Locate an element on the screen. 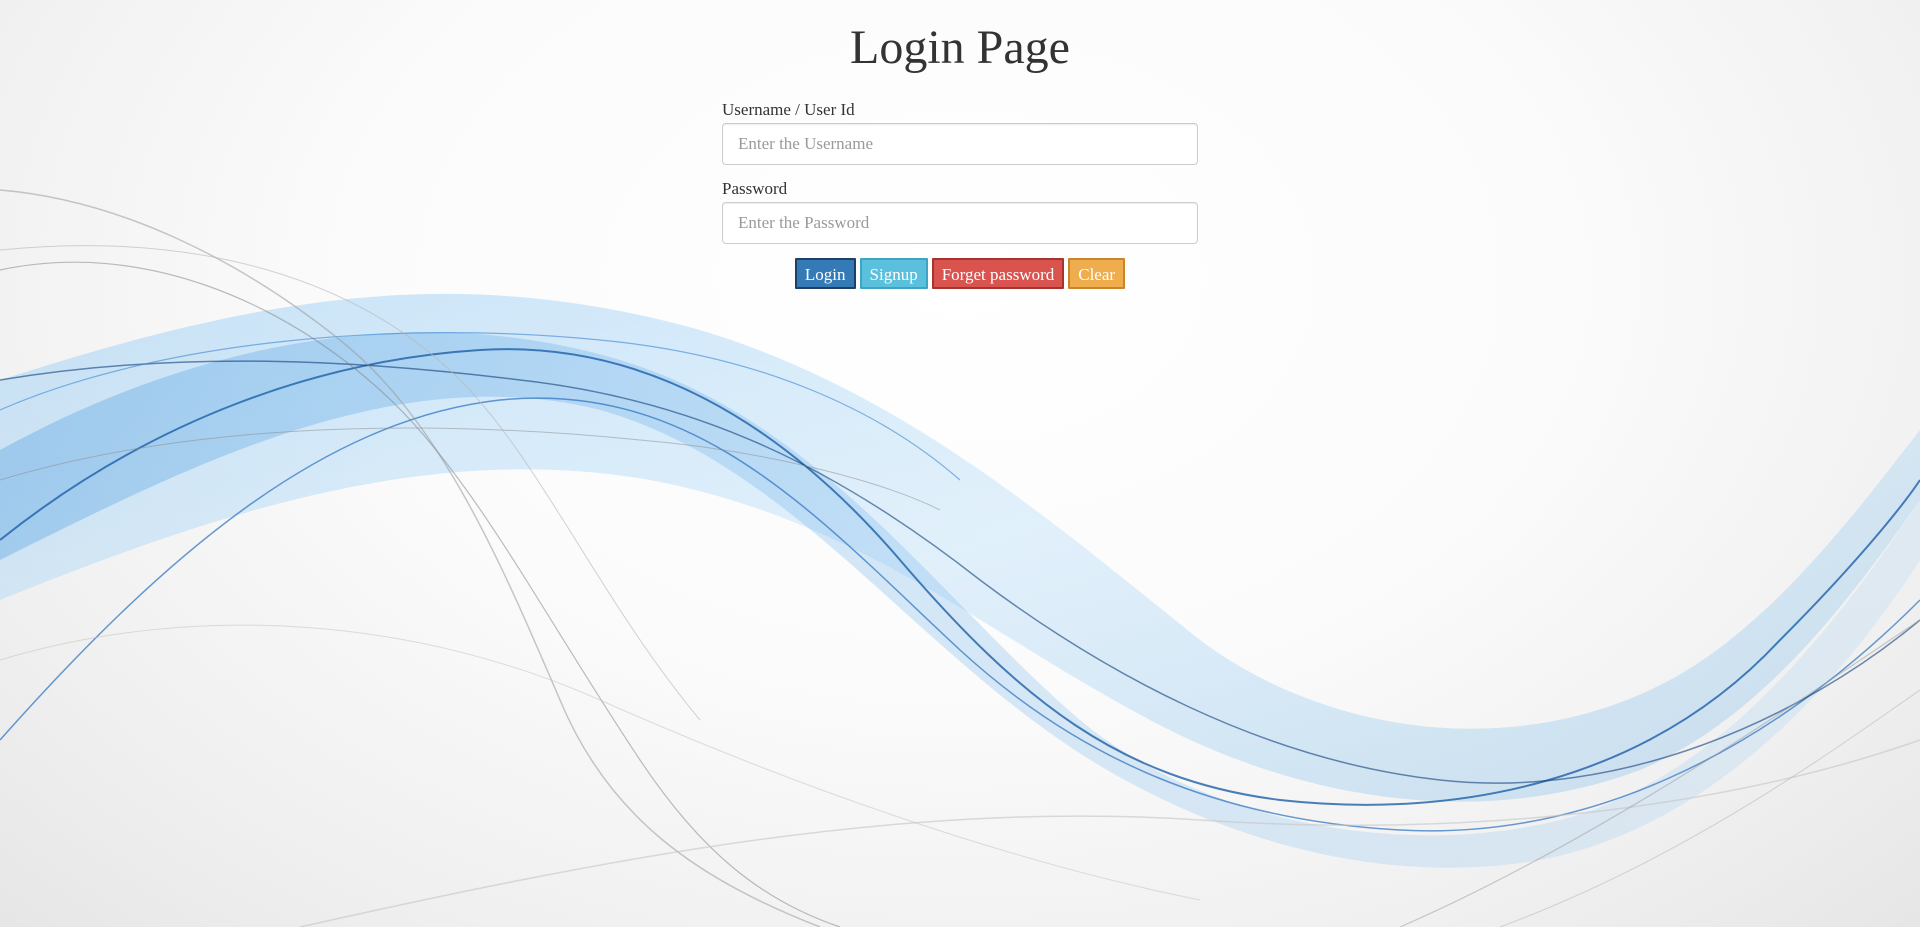  clear-button: Clear is located at coordinates (1097, 273).